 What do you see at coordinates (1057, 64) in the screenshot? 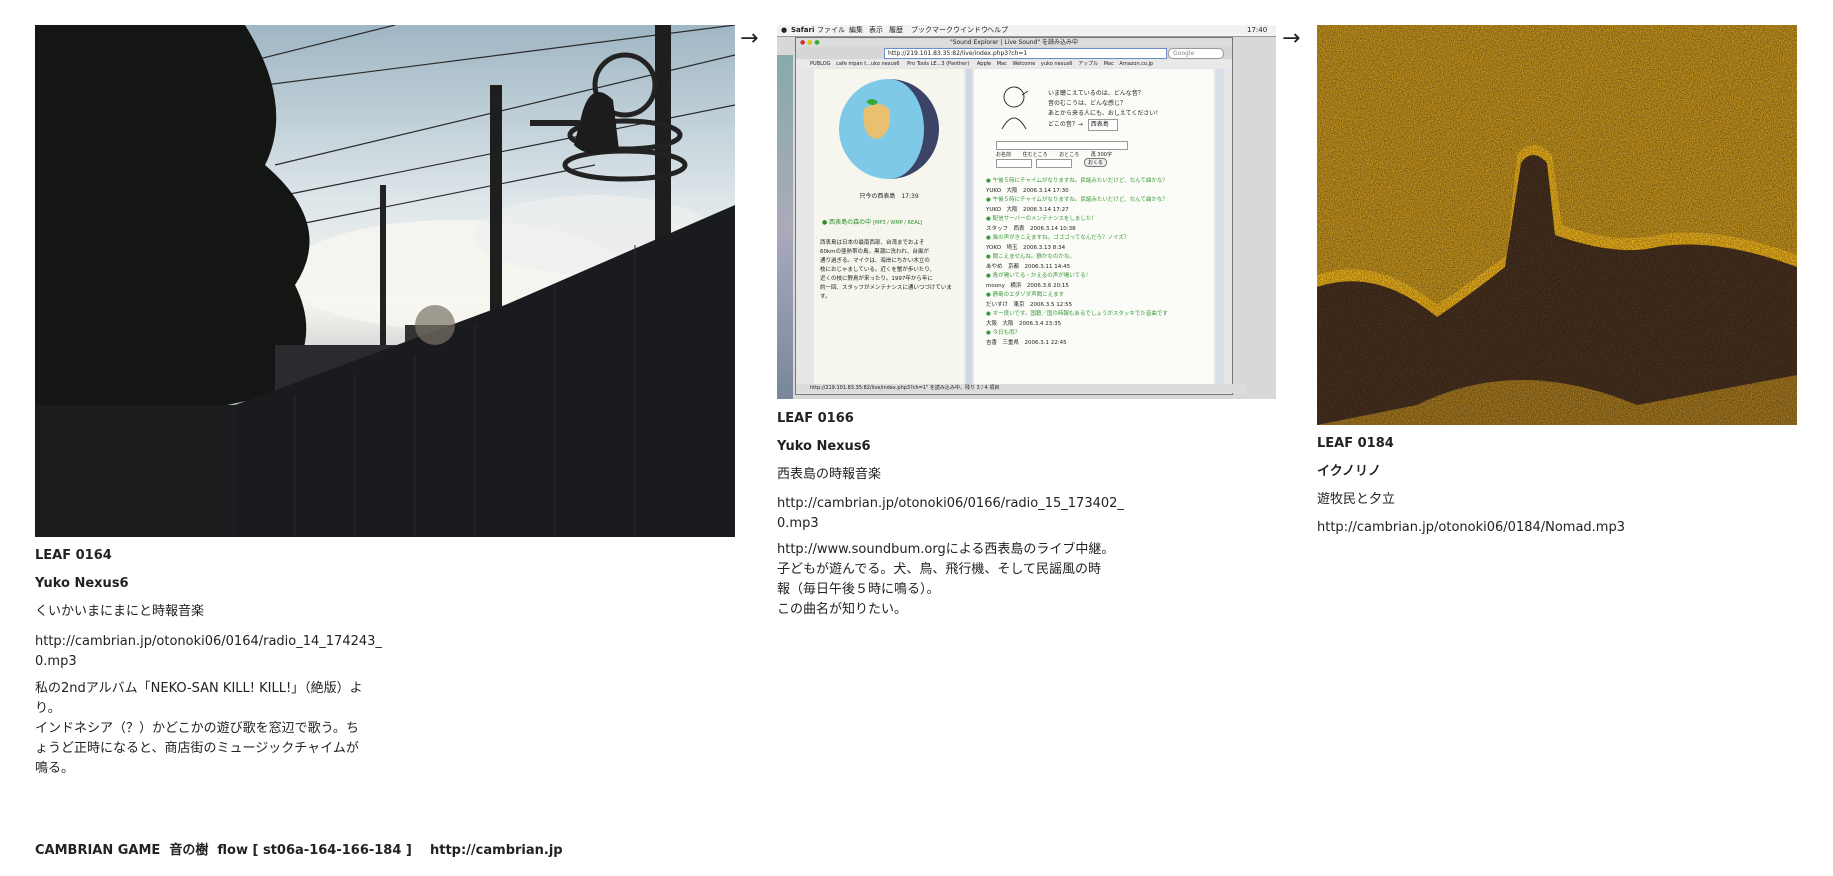
I see `bookmark-item: yuko nexus6` at bounding box center [1057, 64].